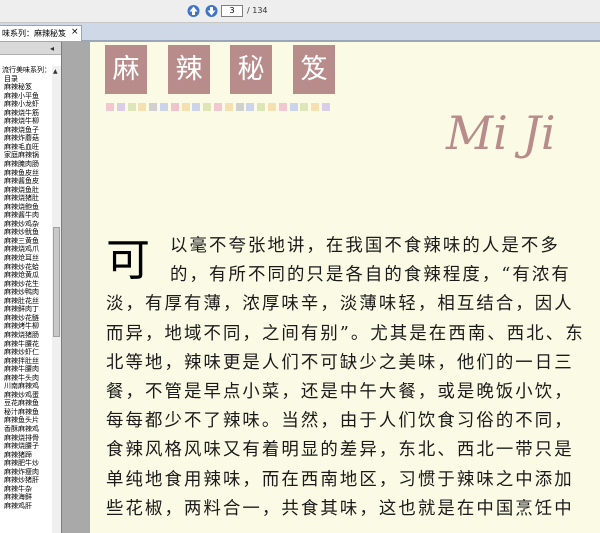 This screenshot has width=600, height=533. I want to click on bookmark-item: 麻辣小龙虾, so click(29, 104).